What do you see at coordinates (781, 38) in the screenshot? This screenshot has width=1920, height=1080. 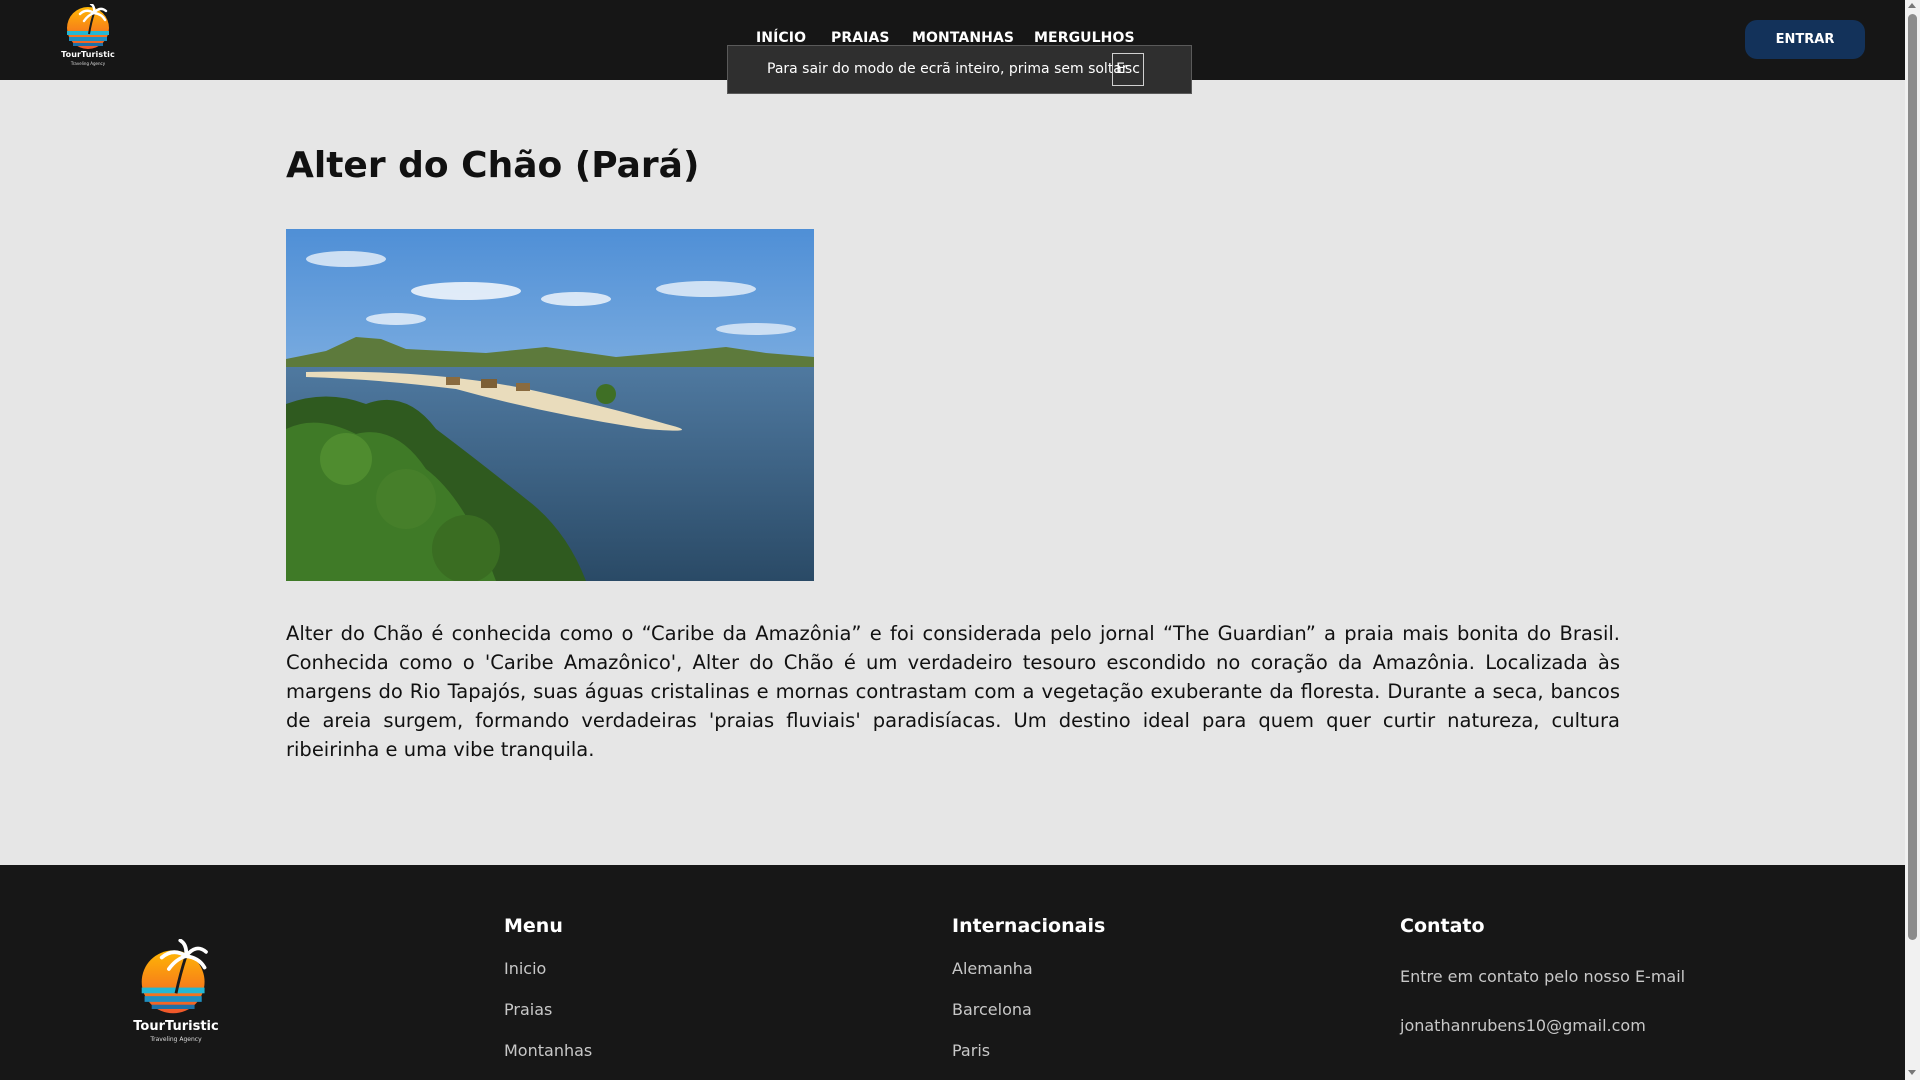 I see `nav-item-inicio: INÍCIO` at bounding box center [781, 38].